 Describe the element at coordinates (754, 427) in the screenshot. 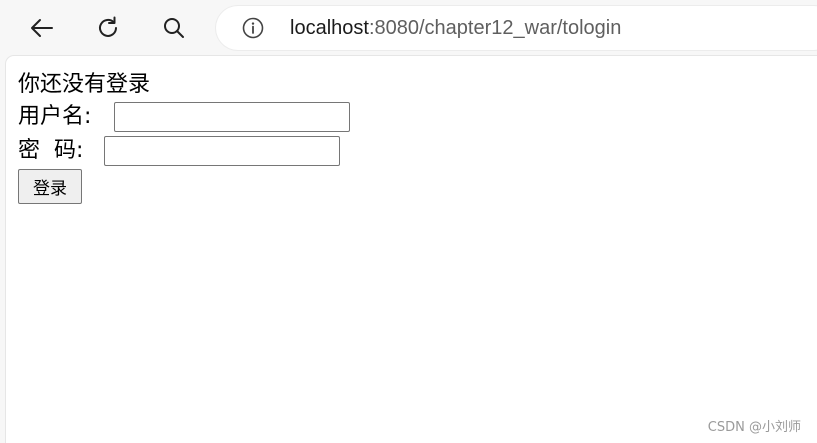

I see `watermark: CSDN @小刘师` at that location.